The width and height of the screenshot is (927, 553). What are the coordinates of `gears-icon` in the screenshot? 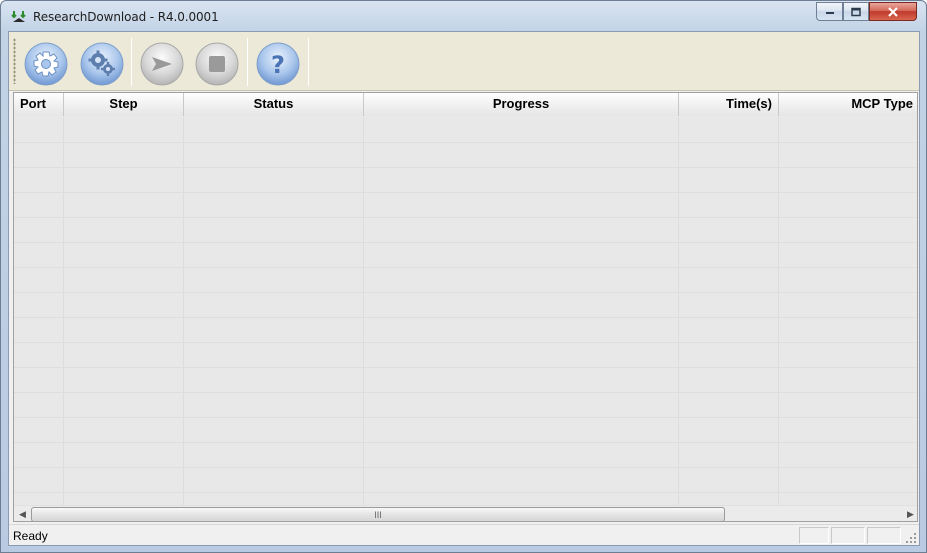 It's located at (102, 64).